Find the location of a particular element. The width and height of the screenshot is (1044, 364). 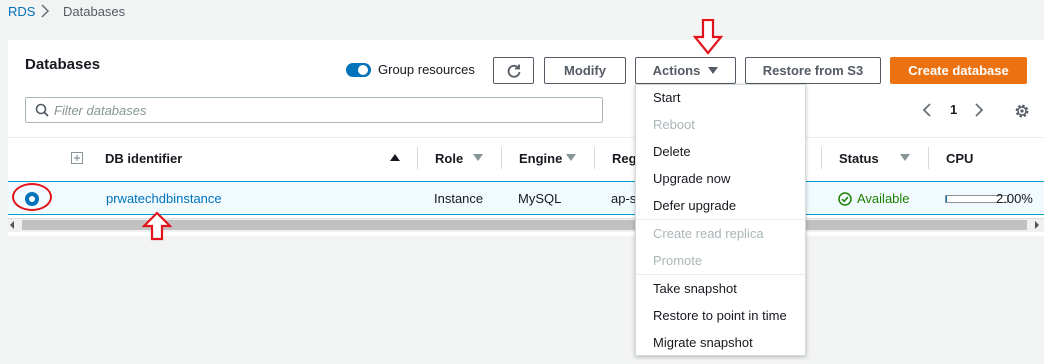

expand-icon is located at coordinates (77, 158).